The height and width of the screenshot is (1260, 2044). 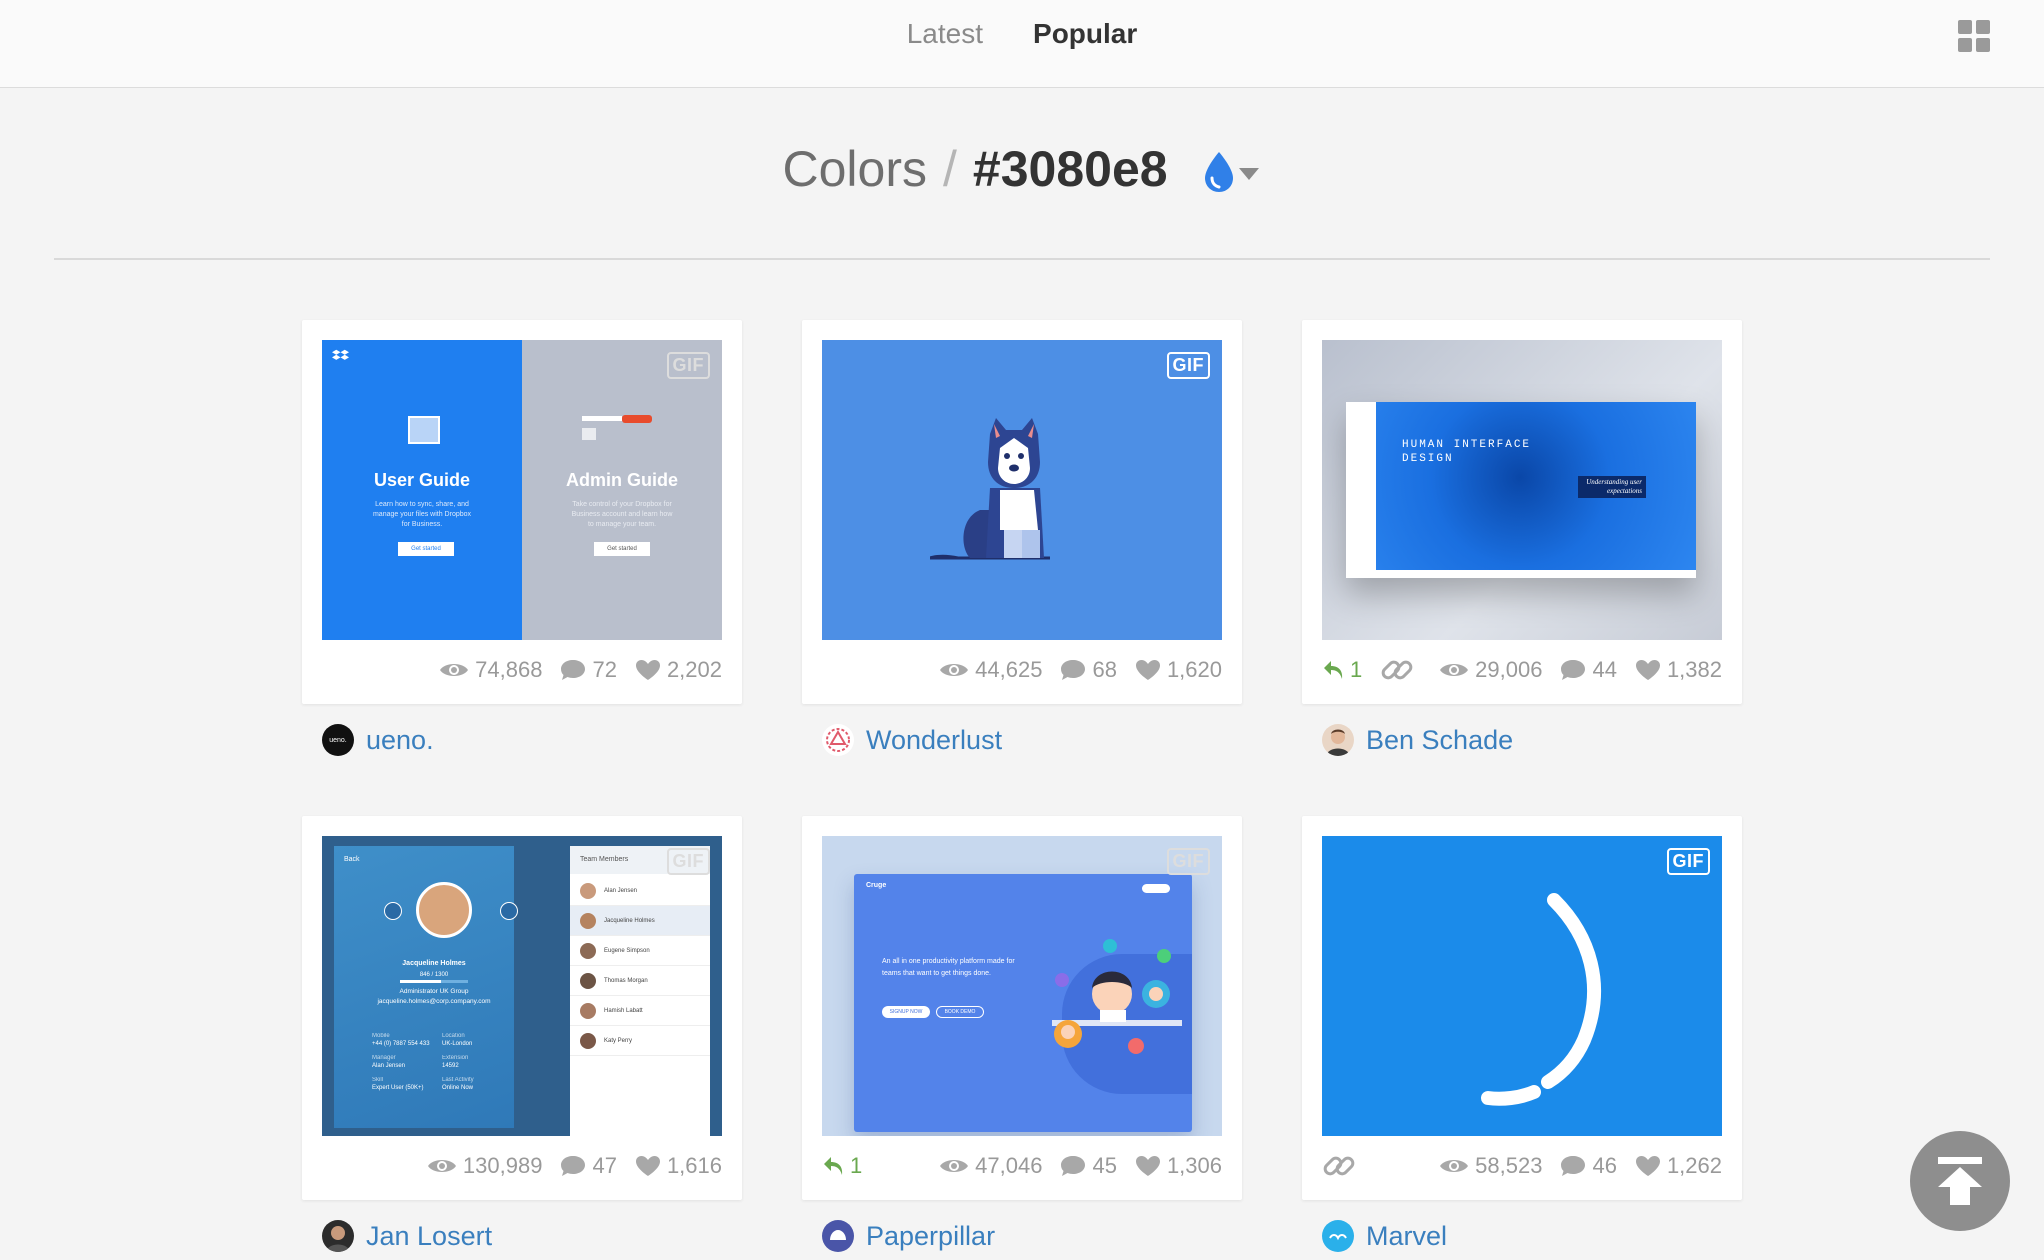 What do you see at coordinates (934, 740) in the screenshot?
I see `author-name: Wonderlust` at bounding box center [934, 740].